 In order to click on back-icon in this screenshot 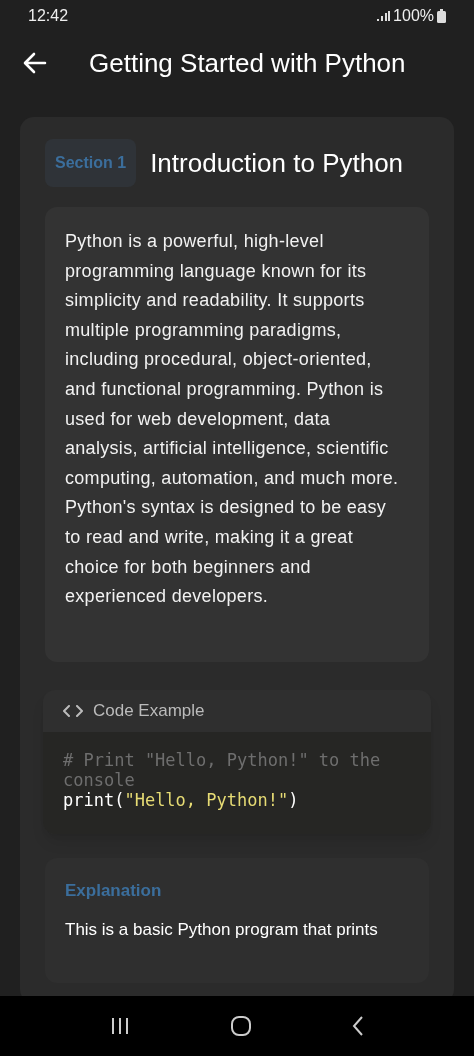, I will do `click(357, 1026)`.